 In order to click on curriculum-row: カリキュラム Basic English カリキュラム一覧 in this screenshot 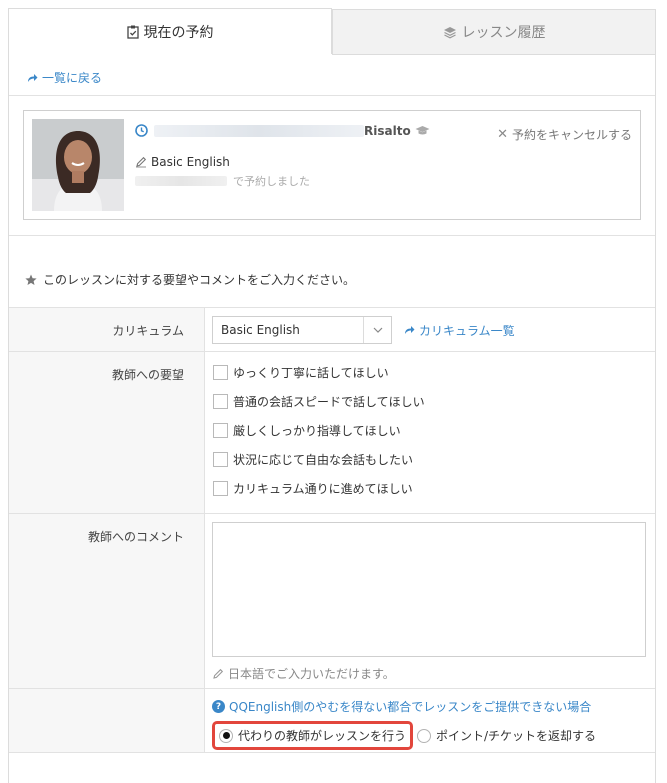, I will do `click(332, 330)`.